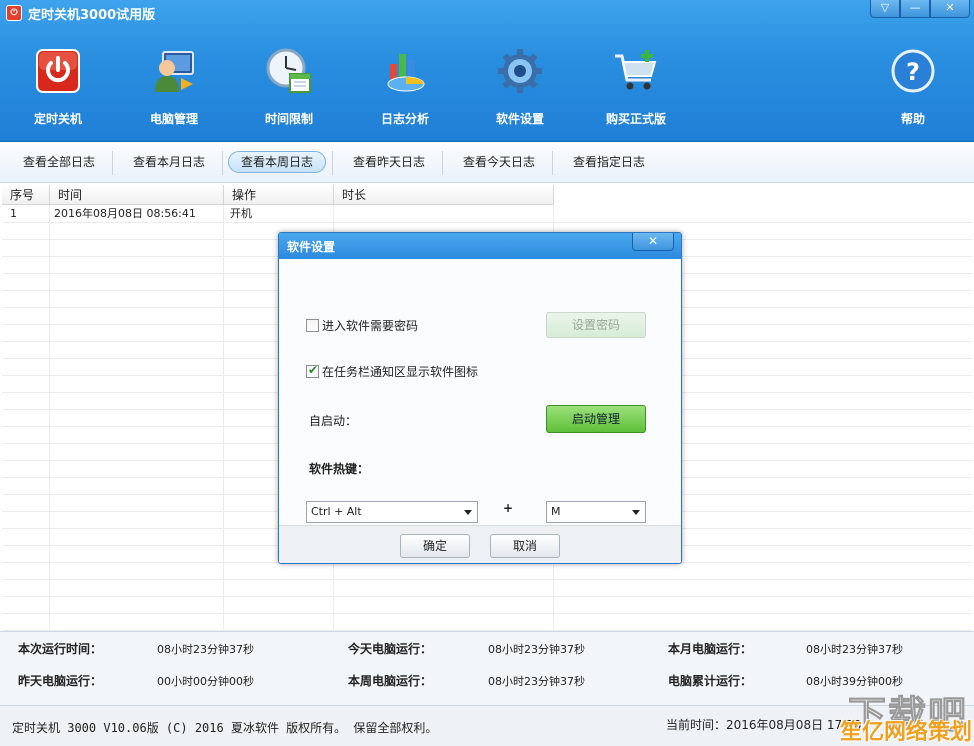 The image size is (974, 746). Describe the element at coordinates (499, 162) in the screenshot. I see `tab-today-logs: 查看今天日志` at that location.